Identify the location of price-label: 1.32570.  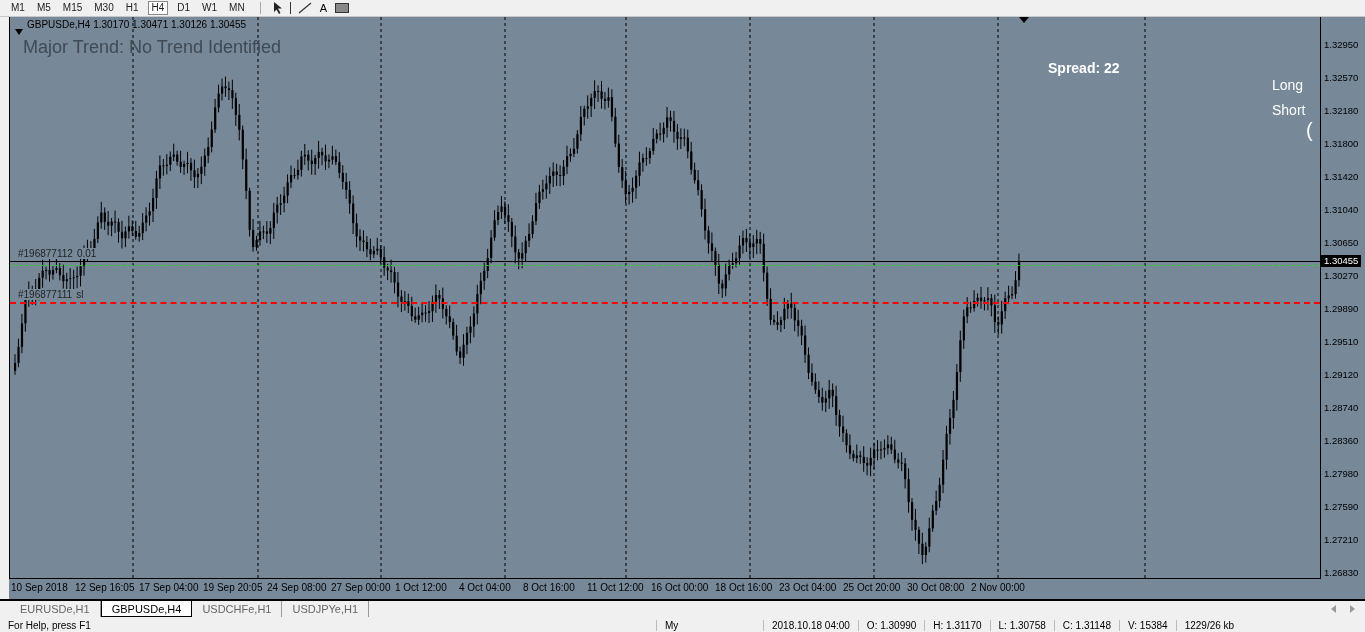
(1341, 77).